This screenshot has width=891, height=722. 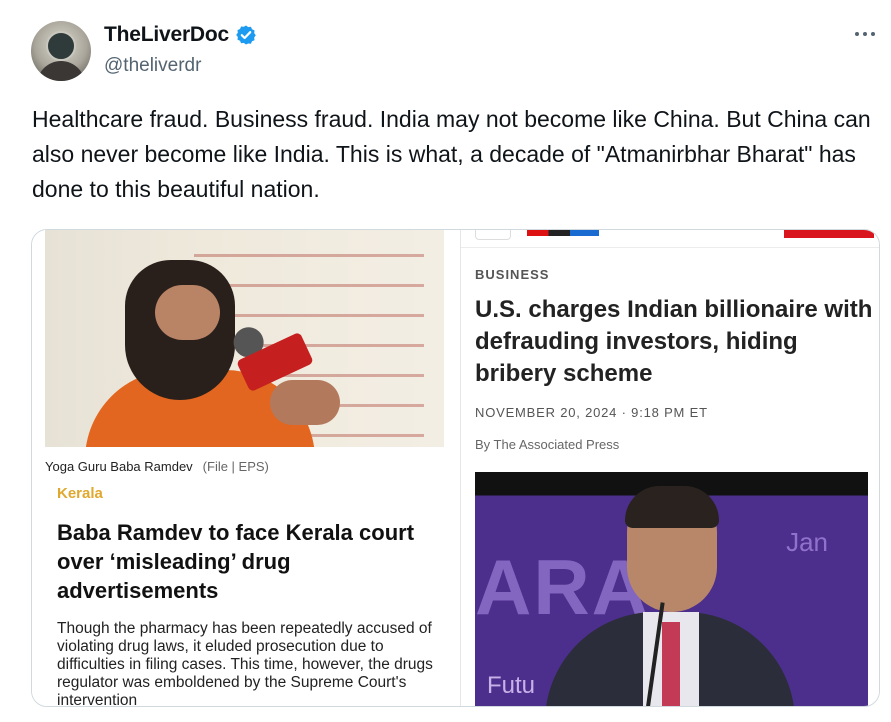 I want to click on adani-photo: ARAT Jan Futu, so click(x=671, y=589).